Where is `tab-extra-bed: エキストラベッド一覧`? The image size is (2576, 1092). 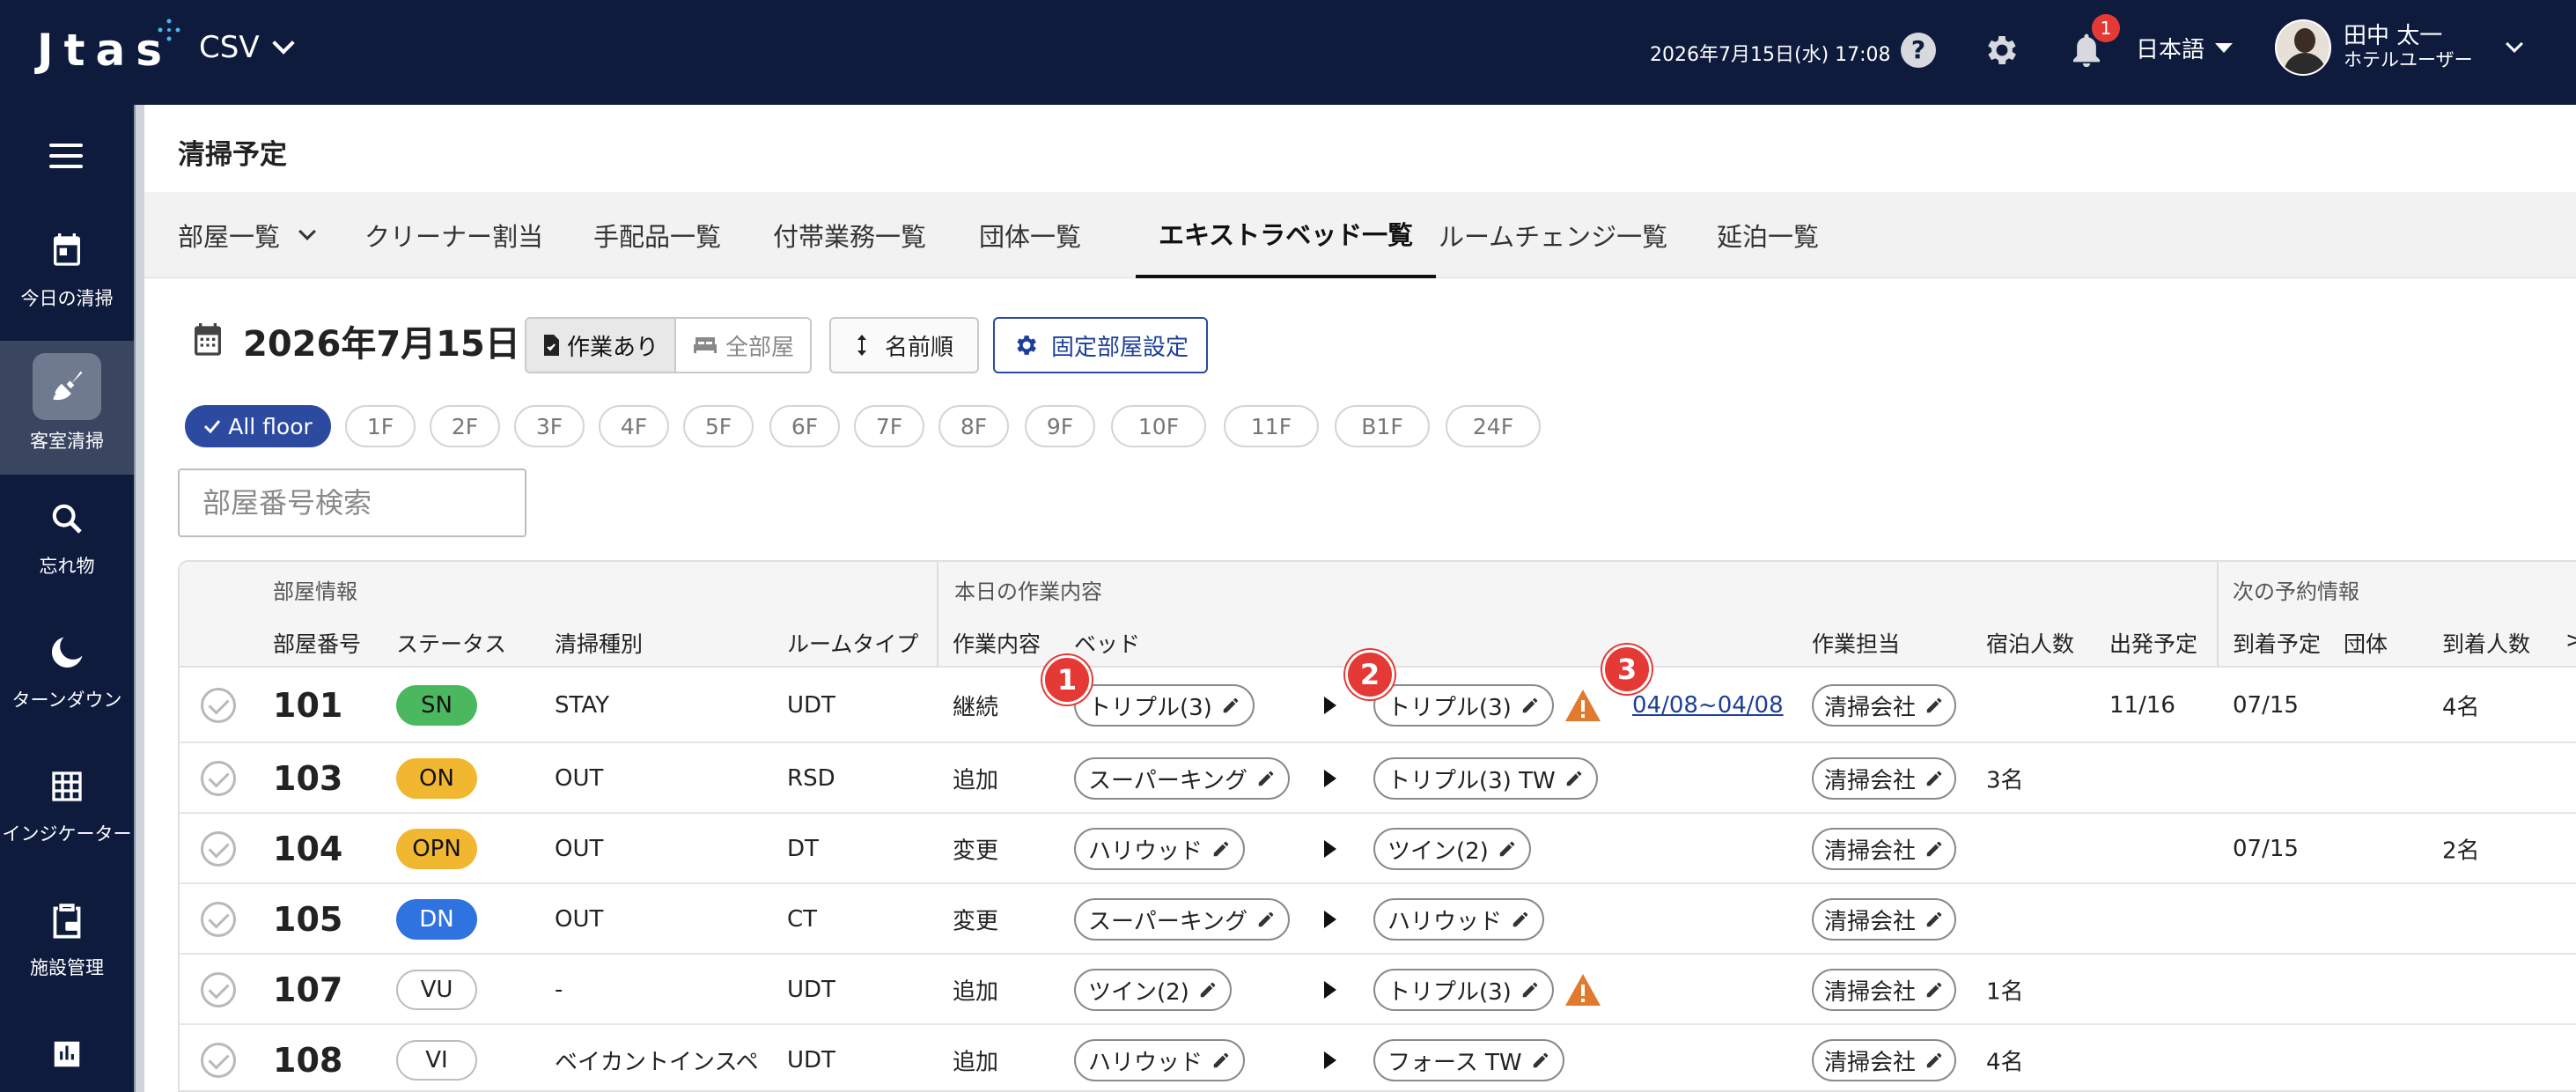
tab-extra-bed: エキストラベッド一覧 is located at coordinates (1287, 235).